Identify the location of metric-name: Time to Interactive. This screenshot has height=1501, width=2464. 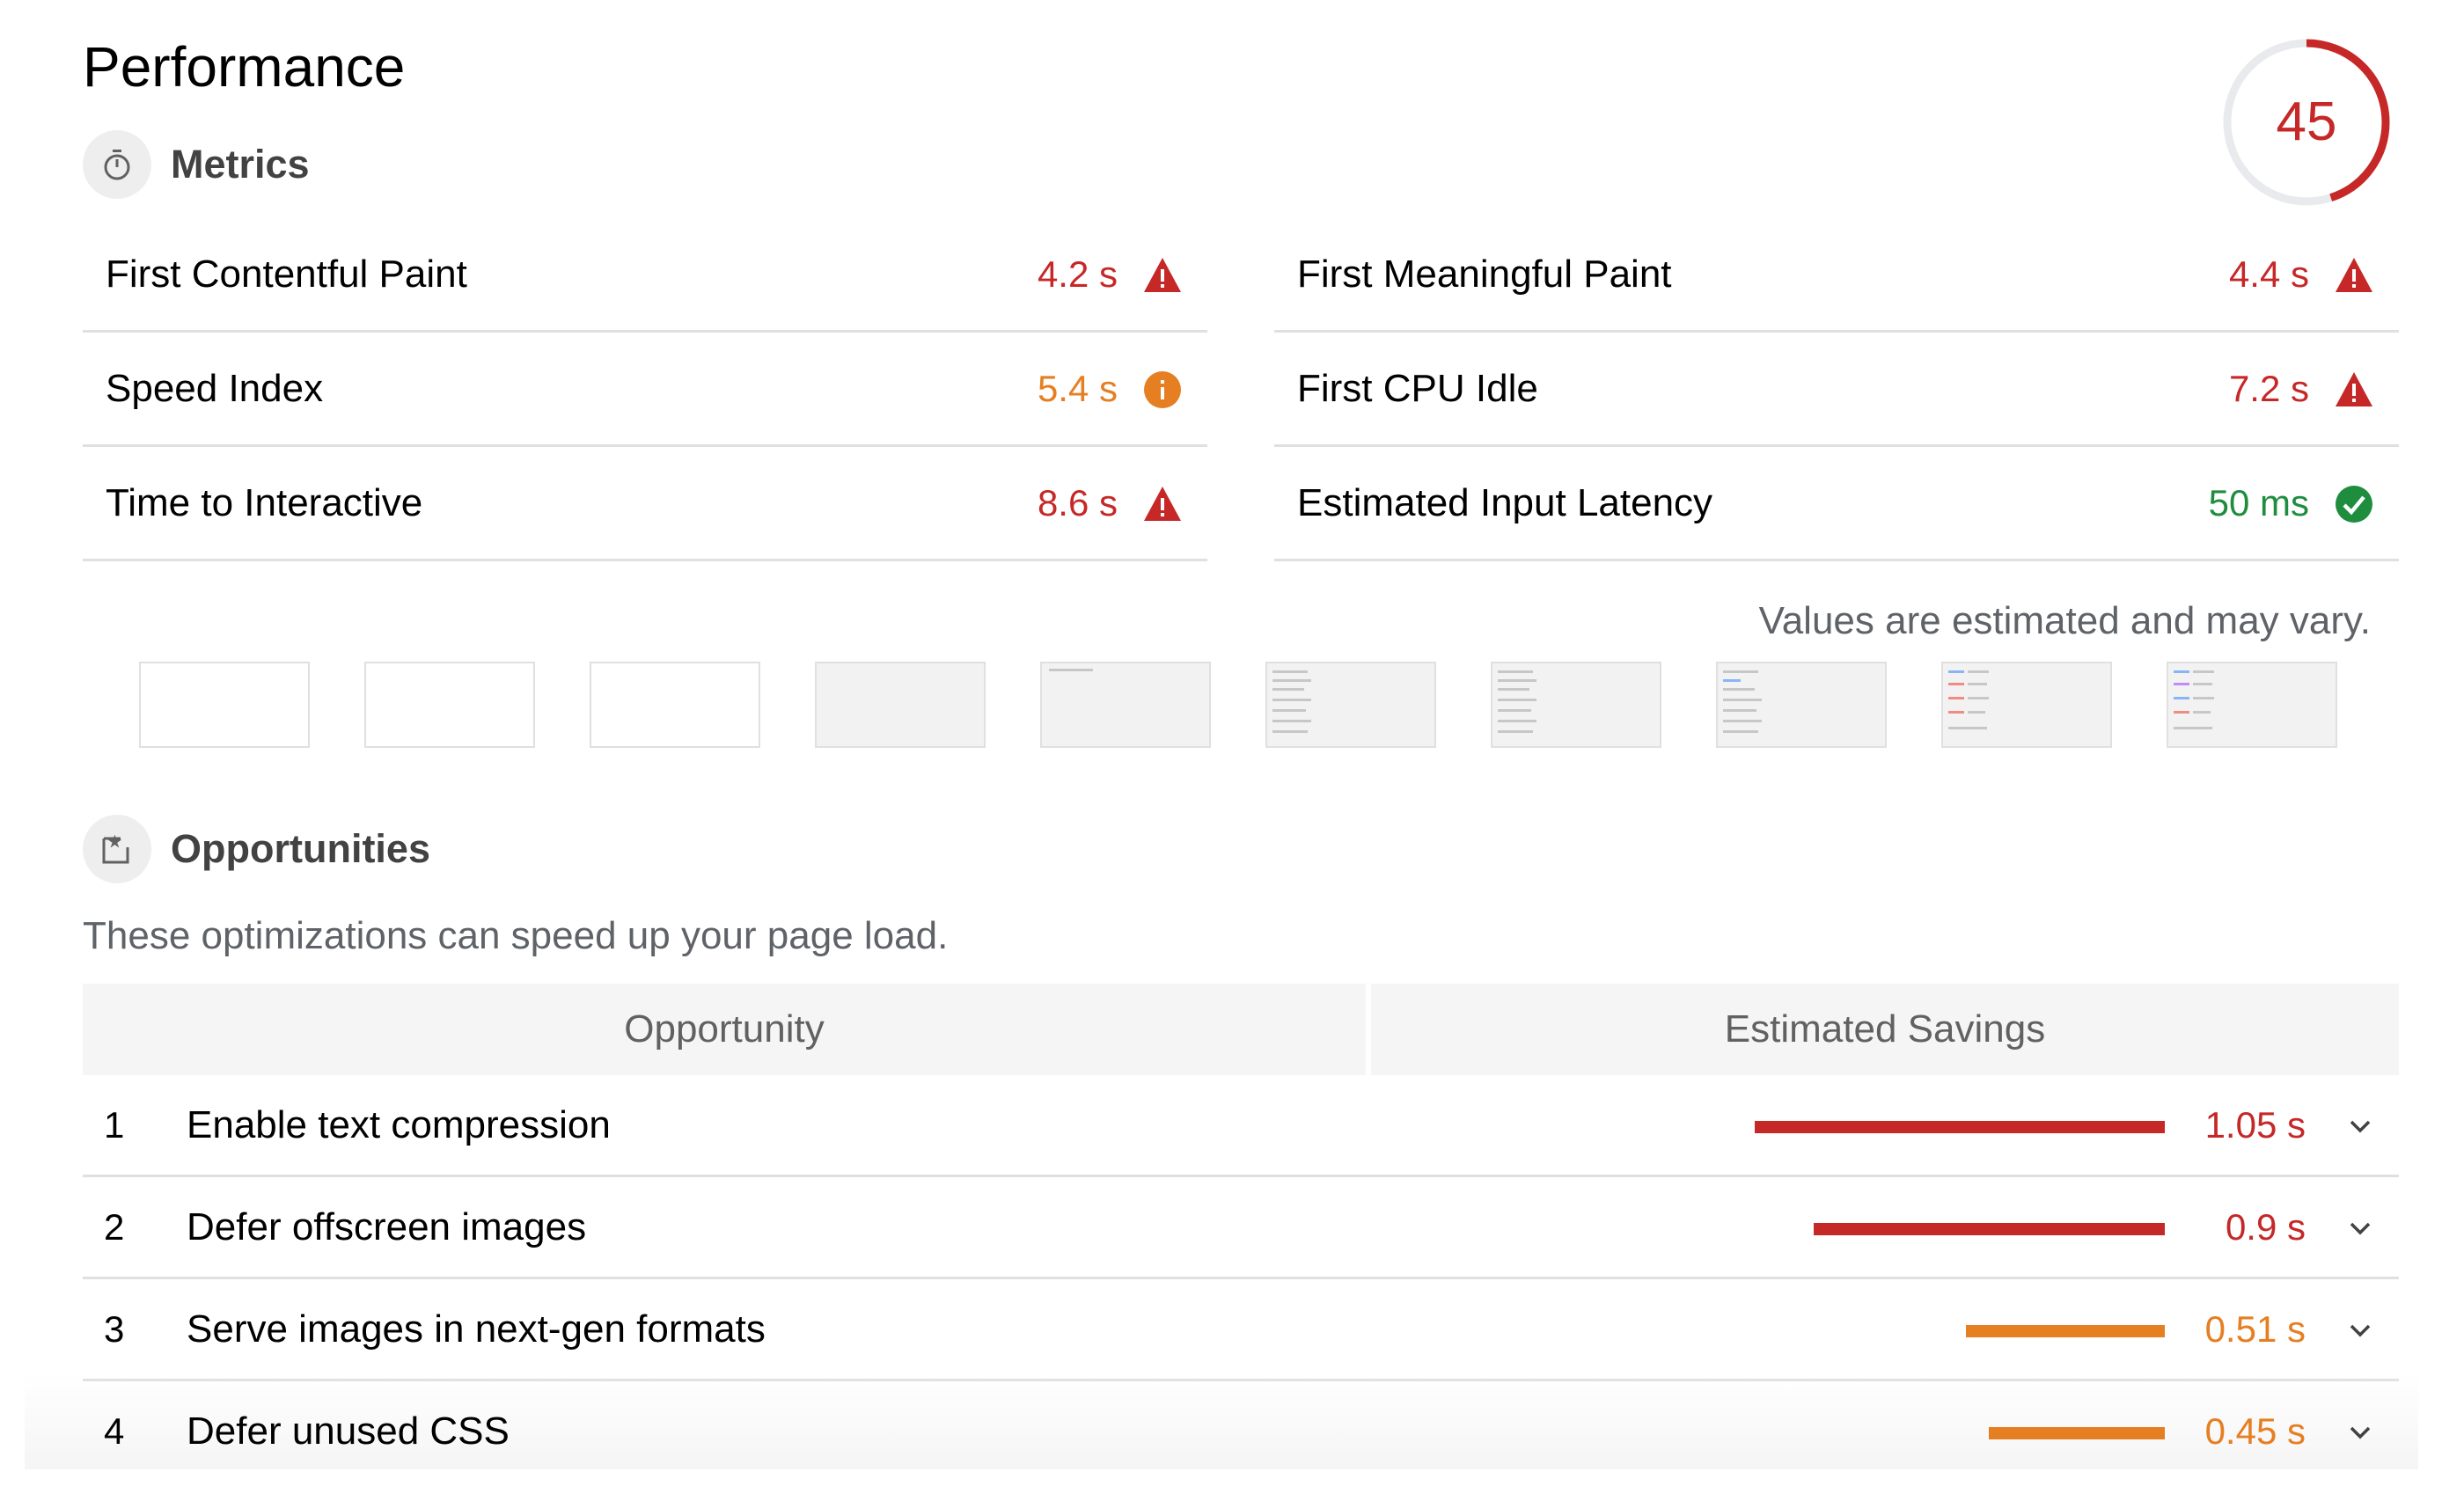
(265, 502).